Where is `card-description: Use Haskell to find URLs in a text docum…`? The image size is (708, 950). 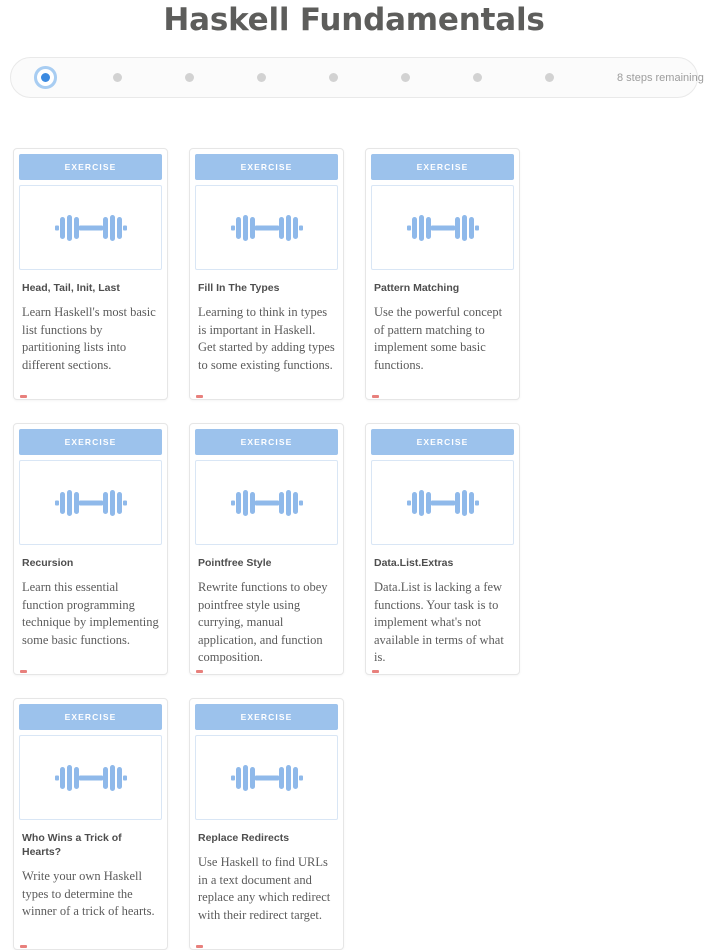
card-description: Use Haskell to find URLs in a text docum… is located at coordinates (264, 888).